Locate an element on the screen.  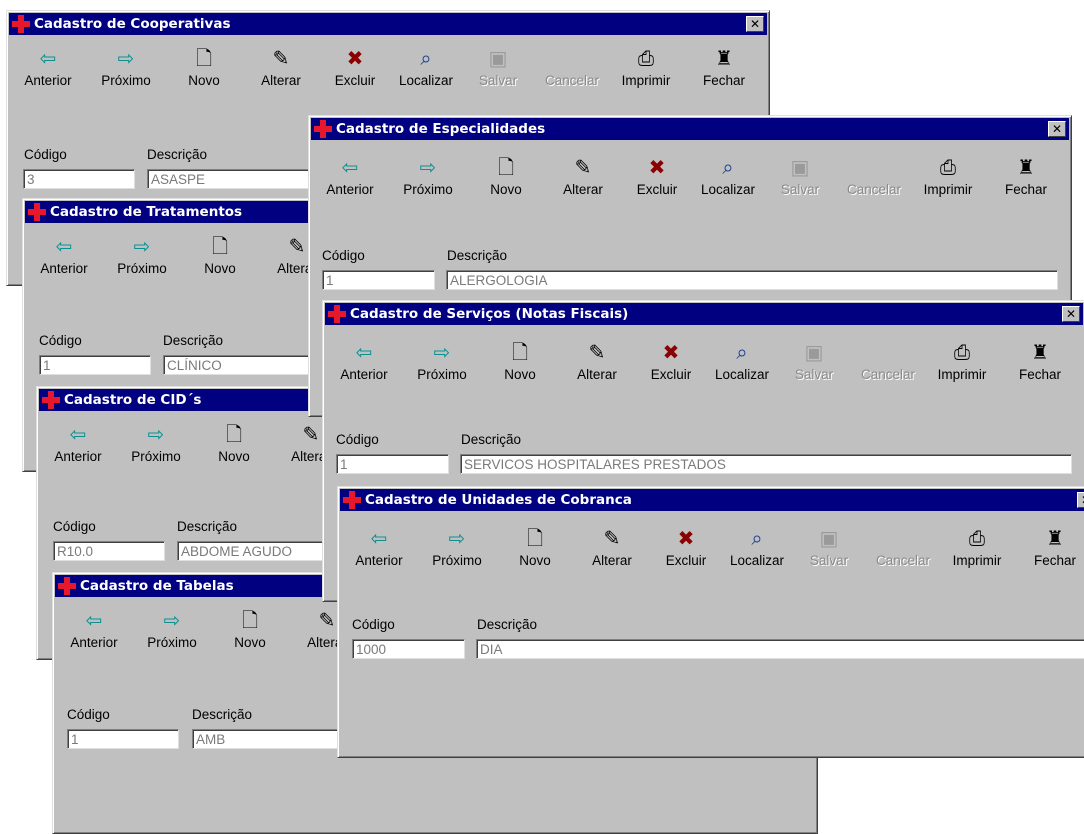
red-cross-logo-icon is located at coordinates (67, 586).